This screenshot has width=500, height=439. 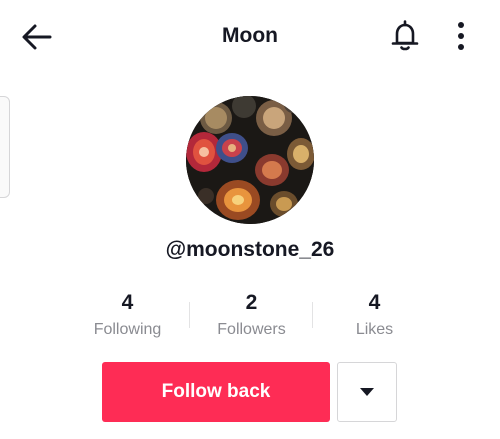 I want to click on notifications-button, so click(x=405, y=36).